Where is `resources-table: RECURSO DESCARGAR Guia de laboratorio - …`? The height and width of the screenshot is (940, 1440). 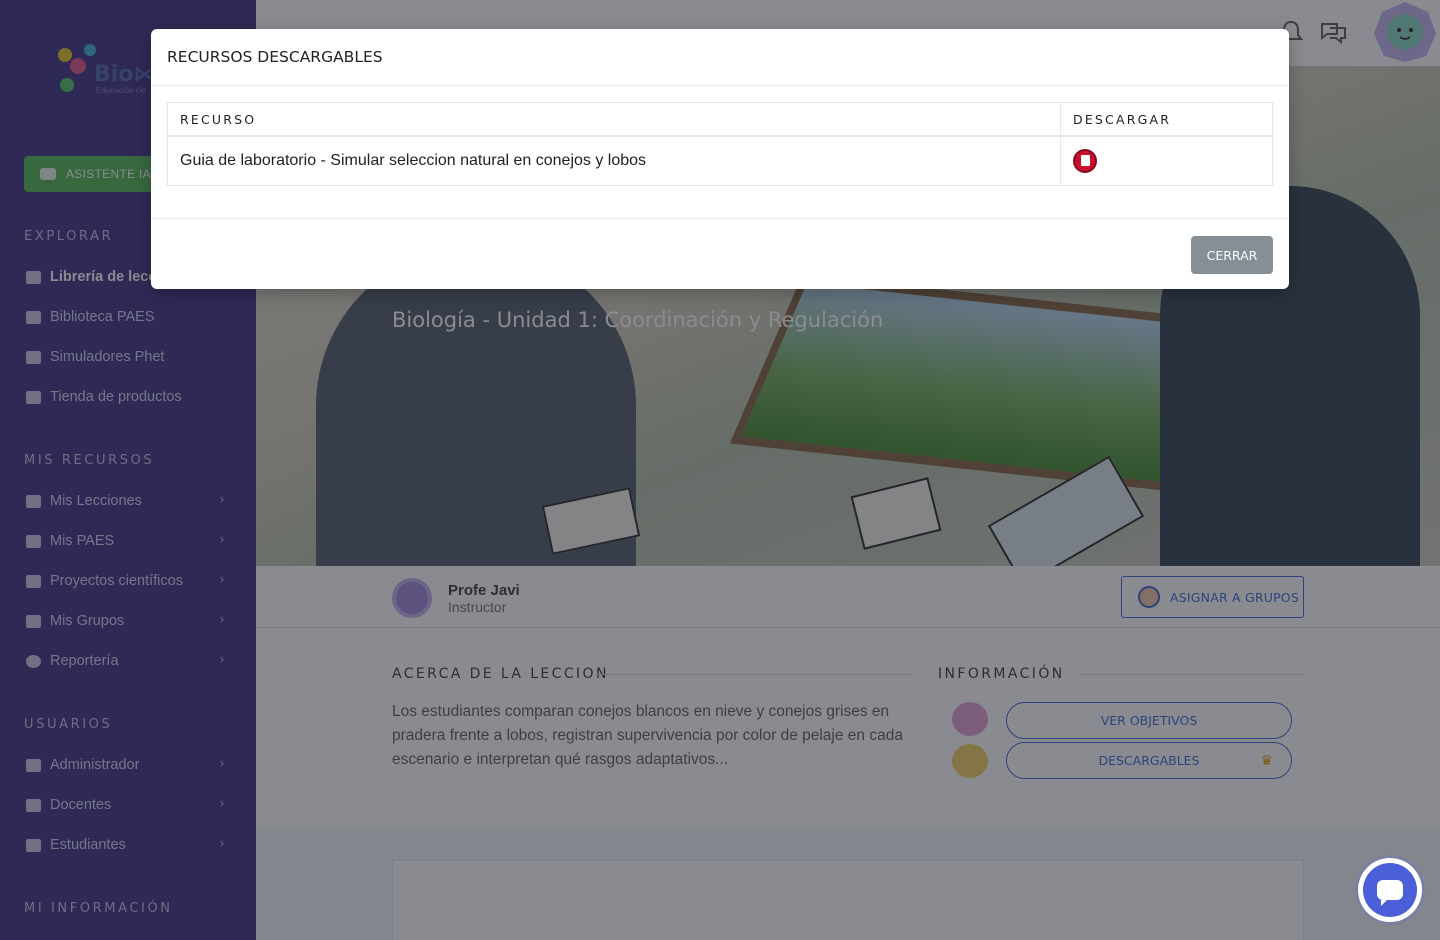 resources-table: RECURSO DESCARGAR Guia de laboratorio - … is located at coordinates (720, 144).